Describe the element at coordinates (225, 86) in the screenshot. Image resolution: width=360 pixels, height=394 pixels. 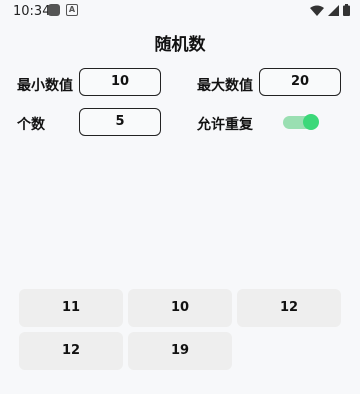
I see `max-value-label: 最大数值` at that location.